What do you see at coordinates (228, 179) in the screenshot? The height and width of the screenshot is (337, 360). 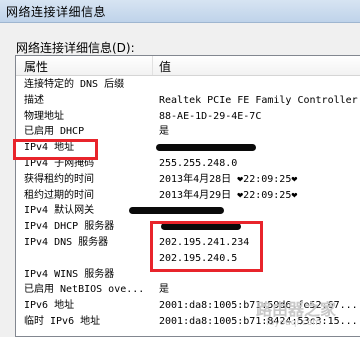 I see `row-value: 2013年4月28日 ❤22:09:25❤` at bounding box center [228, 179].